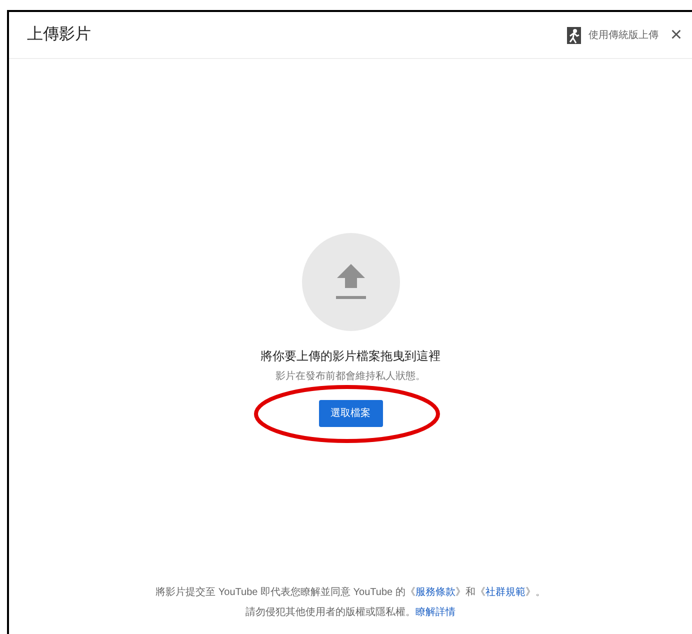 This screenshot has height=634, width=692. I want to click on footer-link: 社群規範, so click(505, 592).